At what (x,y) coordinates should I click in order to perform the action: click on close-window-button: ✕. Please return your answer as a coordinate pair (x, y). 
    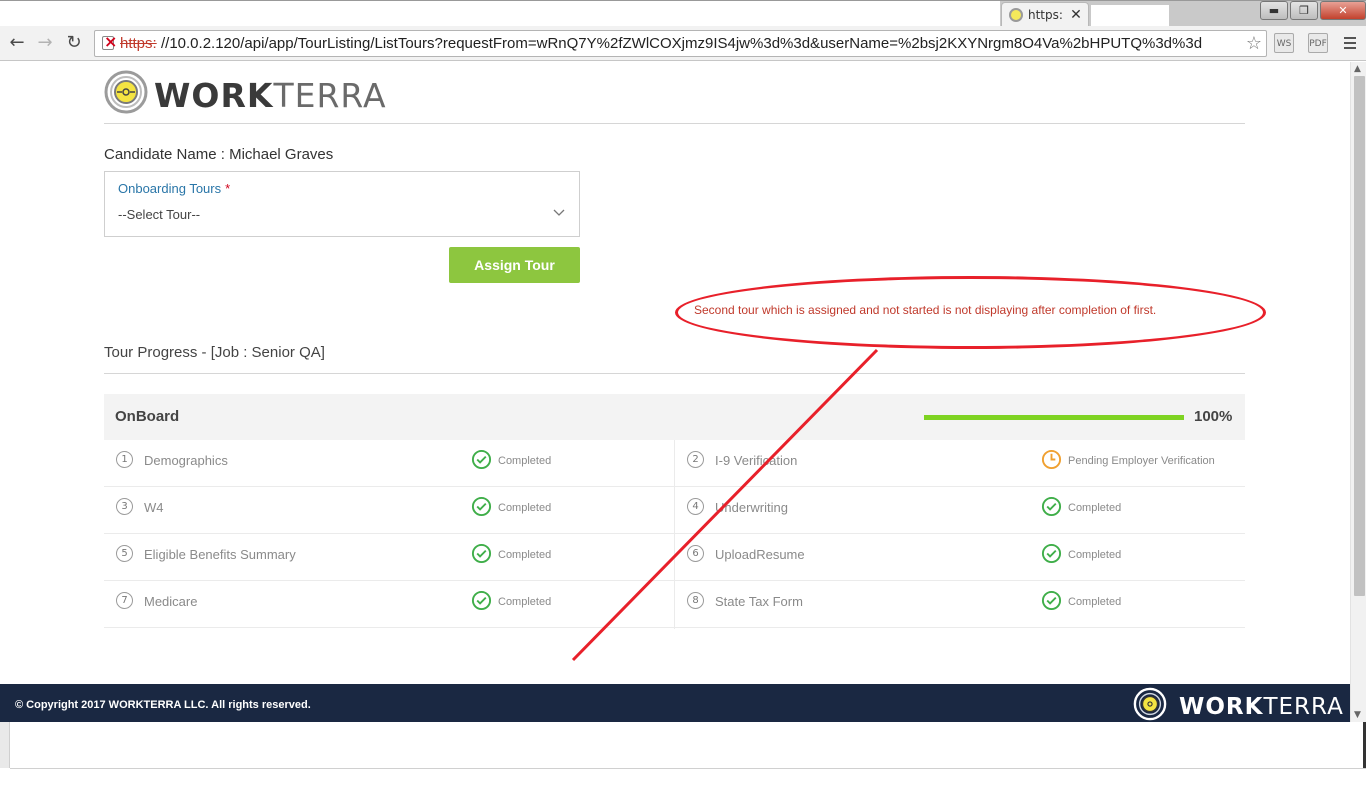
    Looking at the image, I should click on (1343, 10).